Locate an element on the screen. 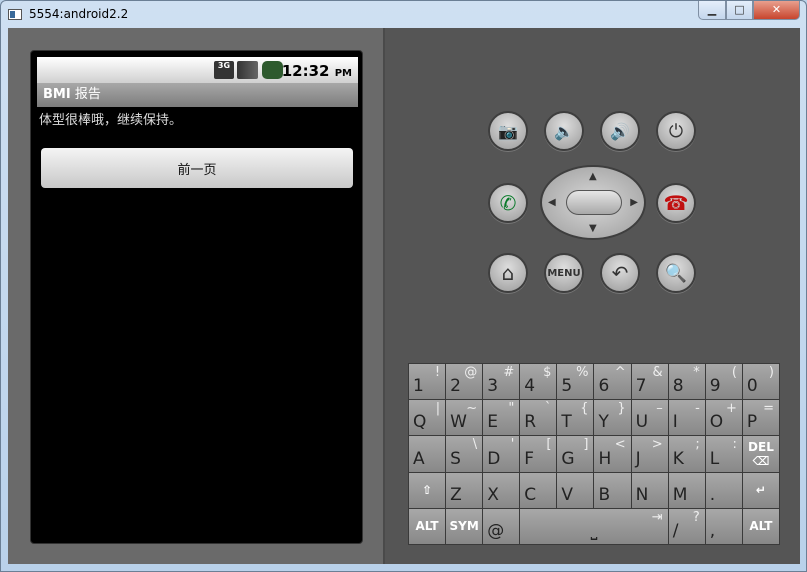 The height and width of the screenshot is (572, 807). key-7: 7 & is located at coordinates (649, 382).